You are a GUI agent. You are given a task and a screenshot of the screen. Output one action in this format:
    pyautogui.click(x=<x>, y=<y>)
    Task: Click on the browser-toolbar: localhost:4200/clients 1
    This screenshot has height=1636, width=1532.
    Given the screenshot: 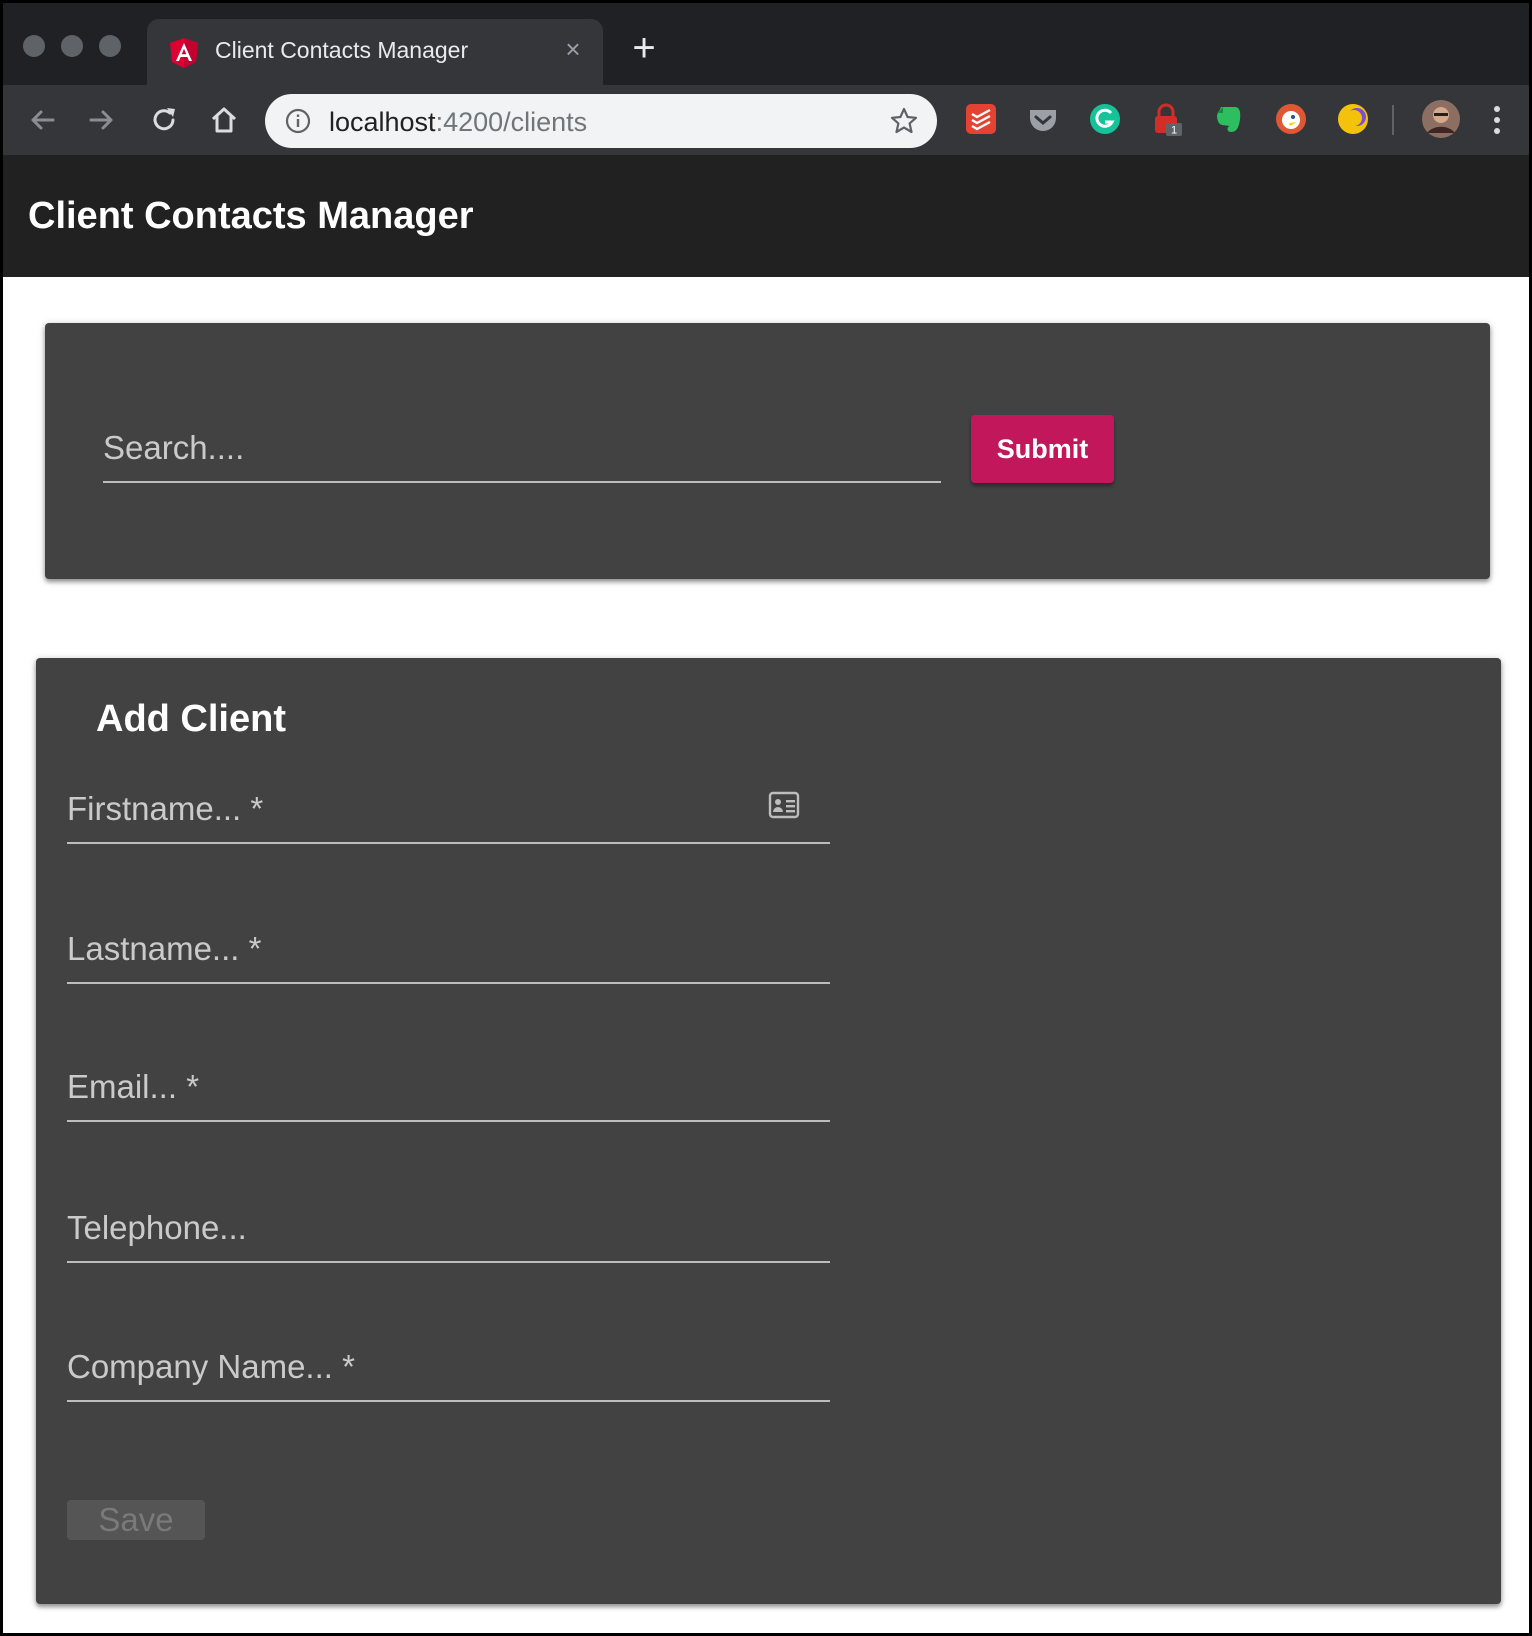 What is the action you would take?
    pyautogui.click(x=766, y=120)
    